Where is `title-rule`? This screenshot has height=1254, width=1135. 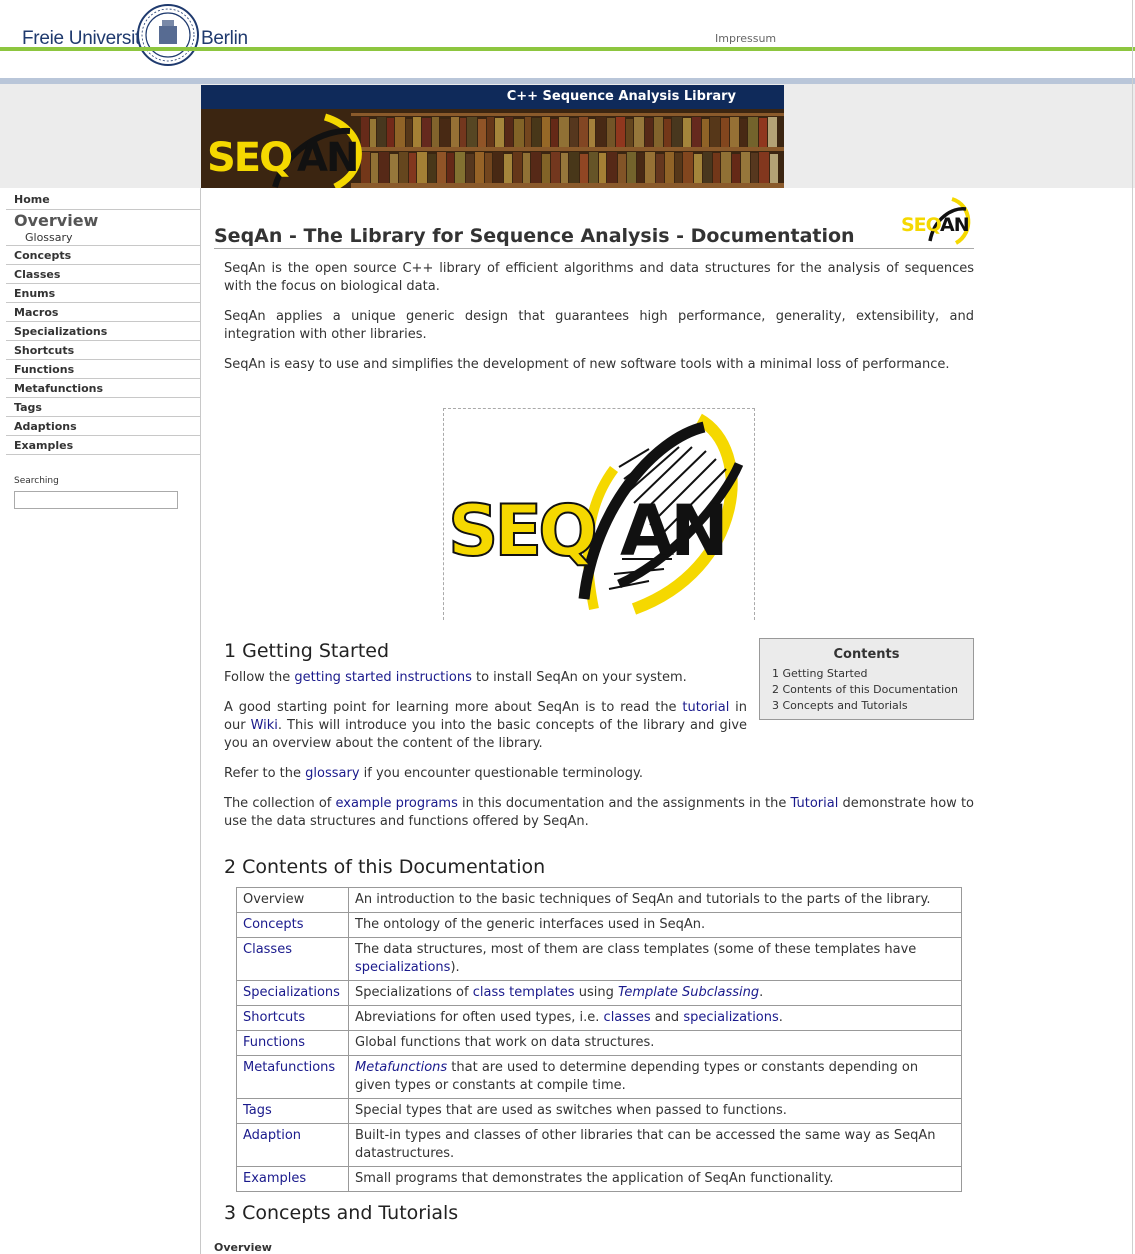 title-rule is located at coordinates (594, 248).